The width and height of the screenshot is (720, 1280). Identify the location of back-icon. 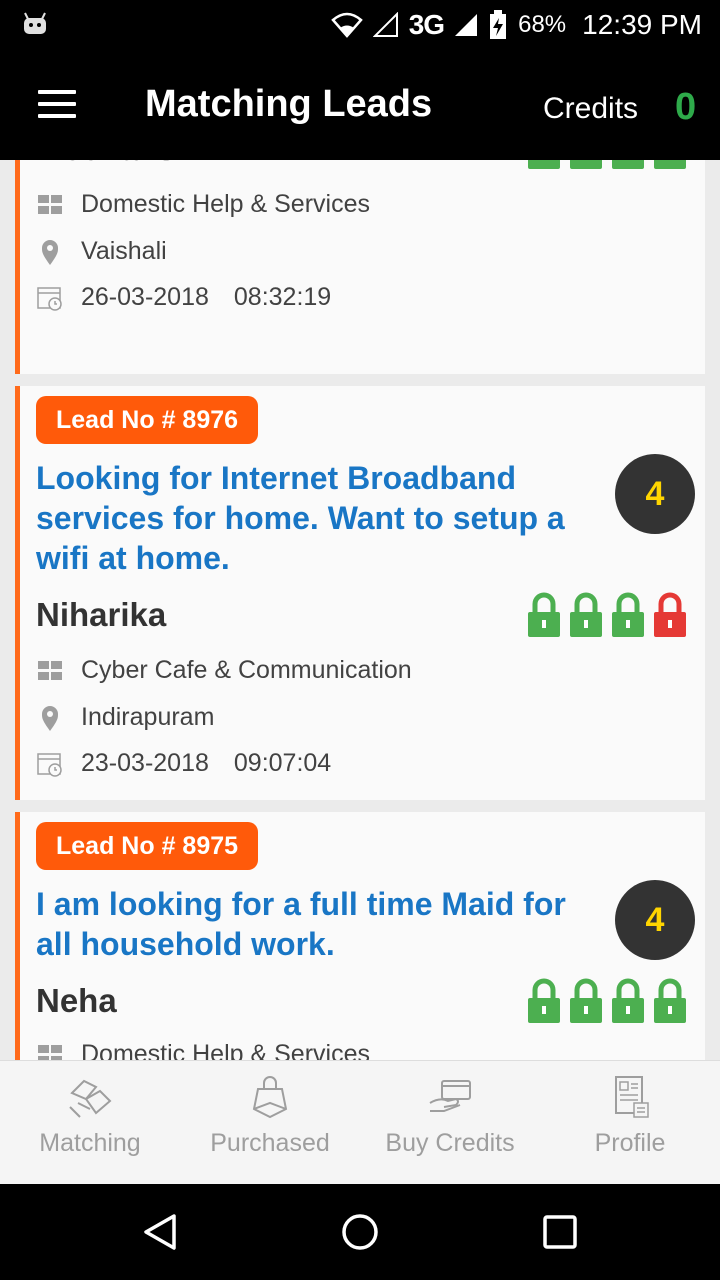
(160, 1232).